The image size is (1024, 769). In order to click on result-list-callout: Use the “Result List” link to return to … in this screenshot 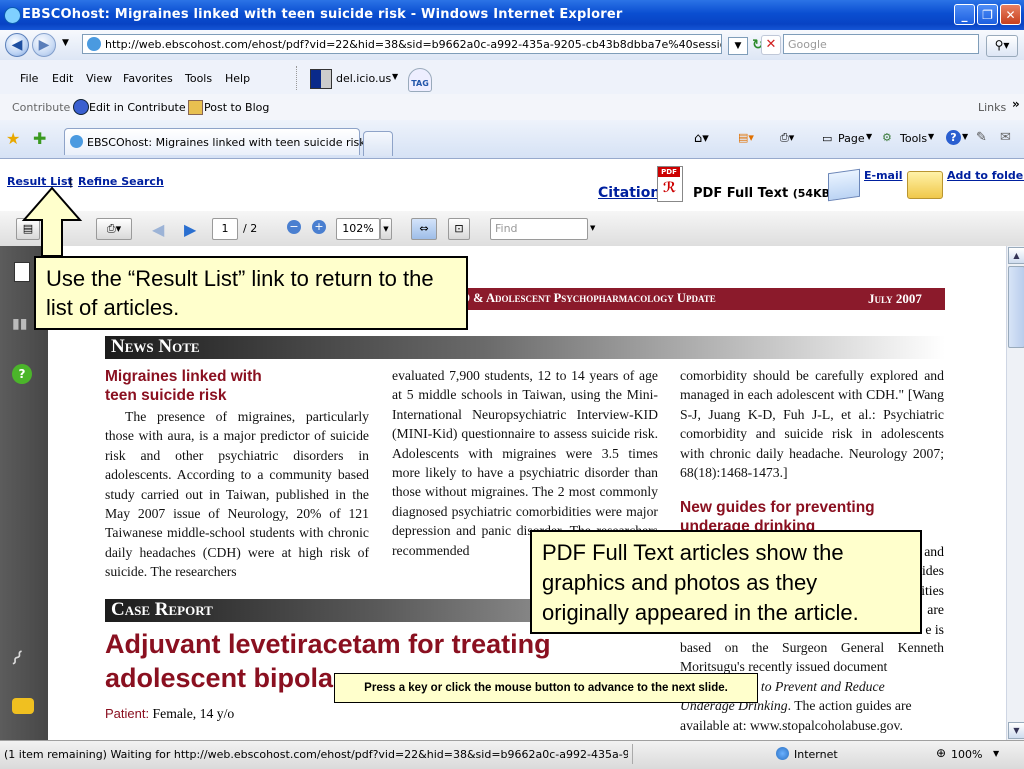, I will do `click(251, 293)`.